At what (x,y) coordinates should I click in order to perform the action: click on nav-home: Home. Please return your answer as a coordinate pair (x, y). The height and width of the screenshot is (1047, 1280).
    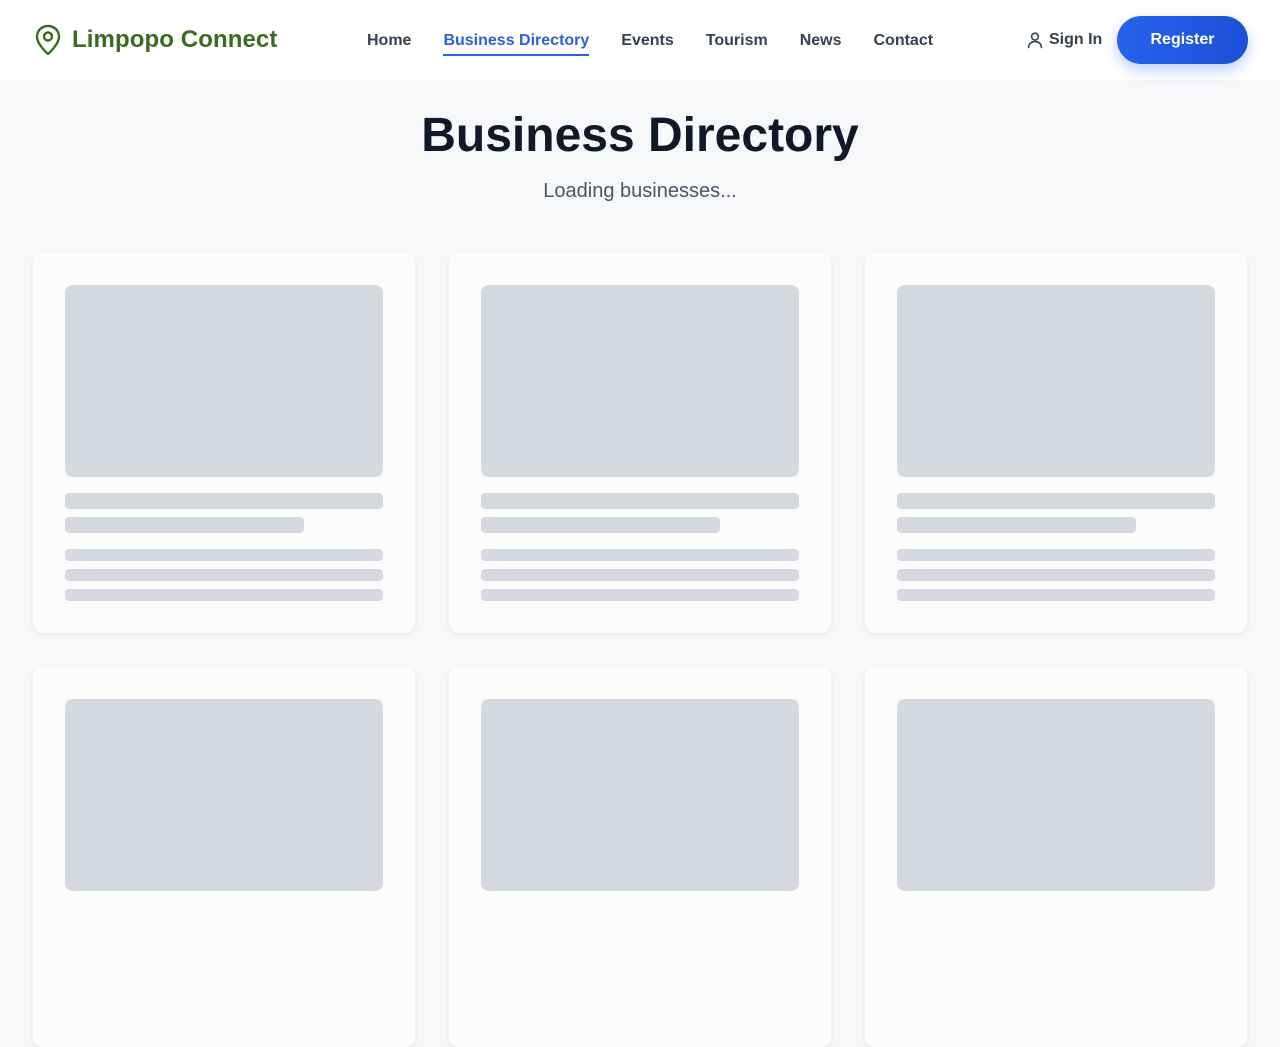
    Looking at the image, I should click on (389, 41).